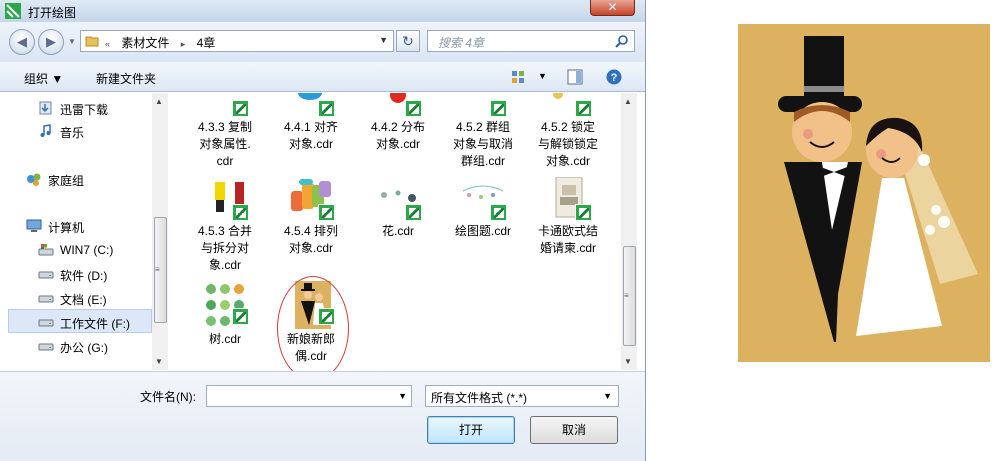  Describe the element at coordinates (383, 40) in the screenshot. I see `address-dropdown-icon: ▼` at that location.